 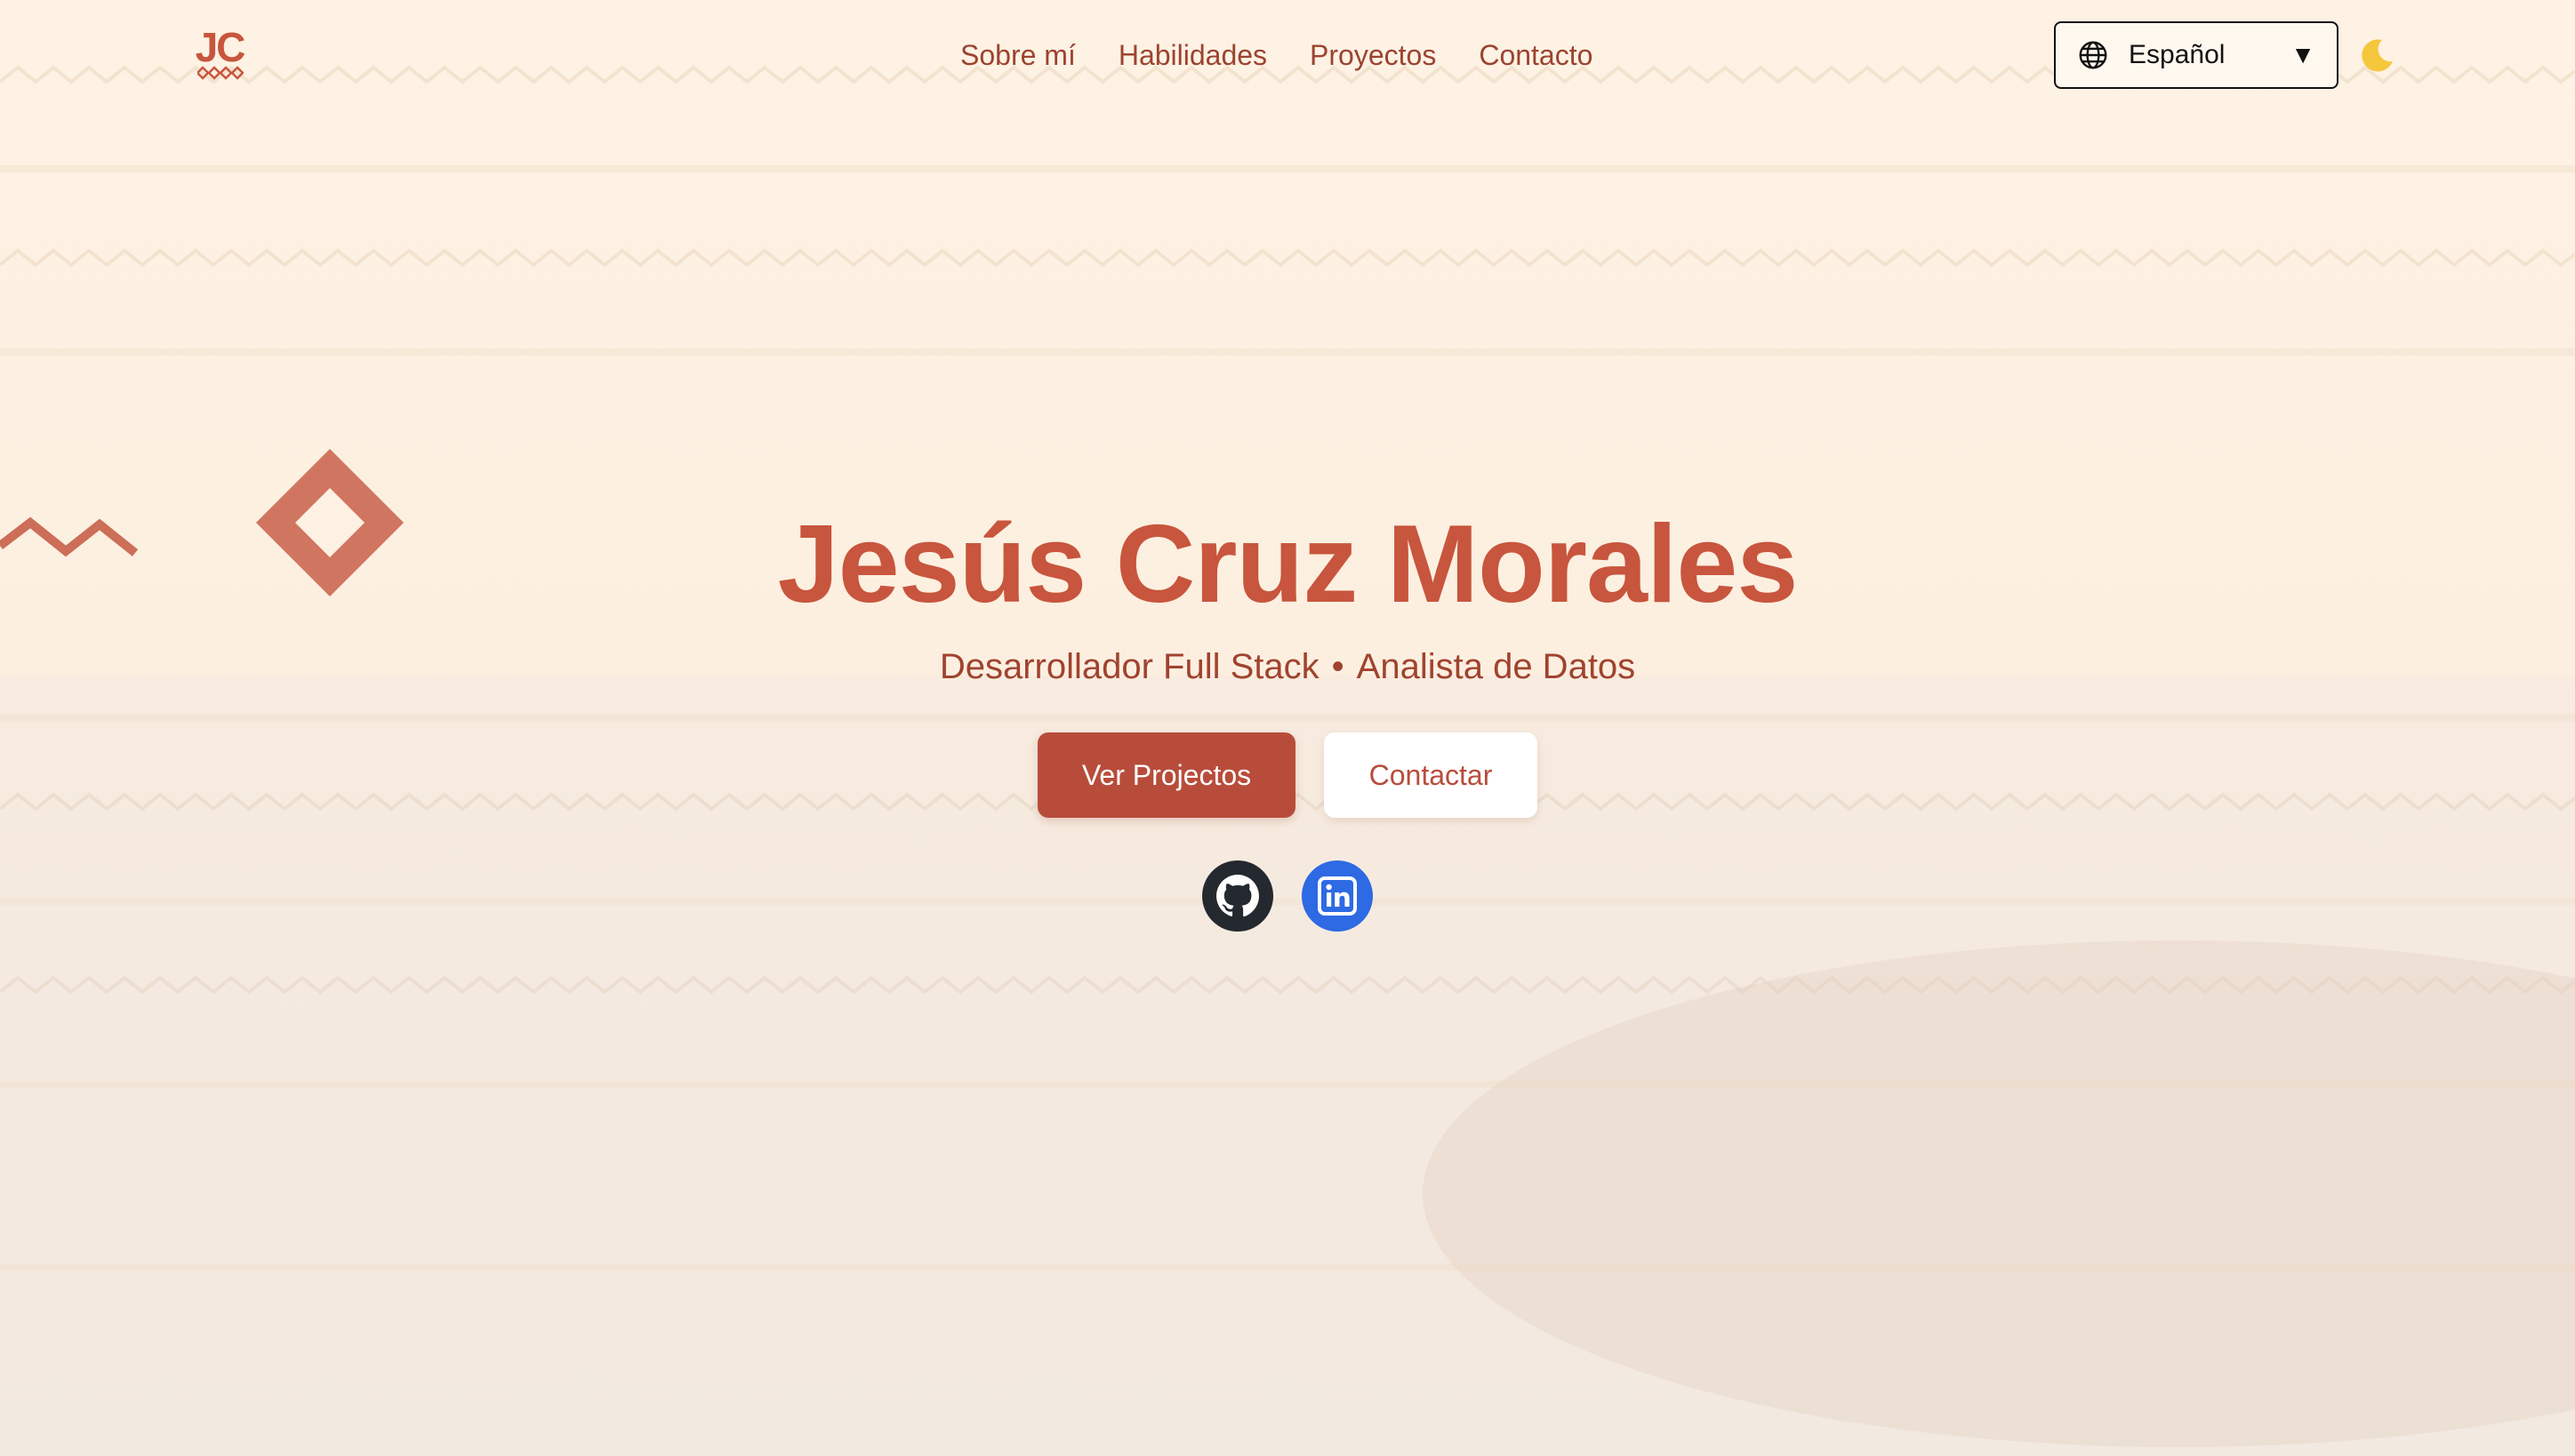 I want to click on linkedin-link, so click(x=1337, y=896).